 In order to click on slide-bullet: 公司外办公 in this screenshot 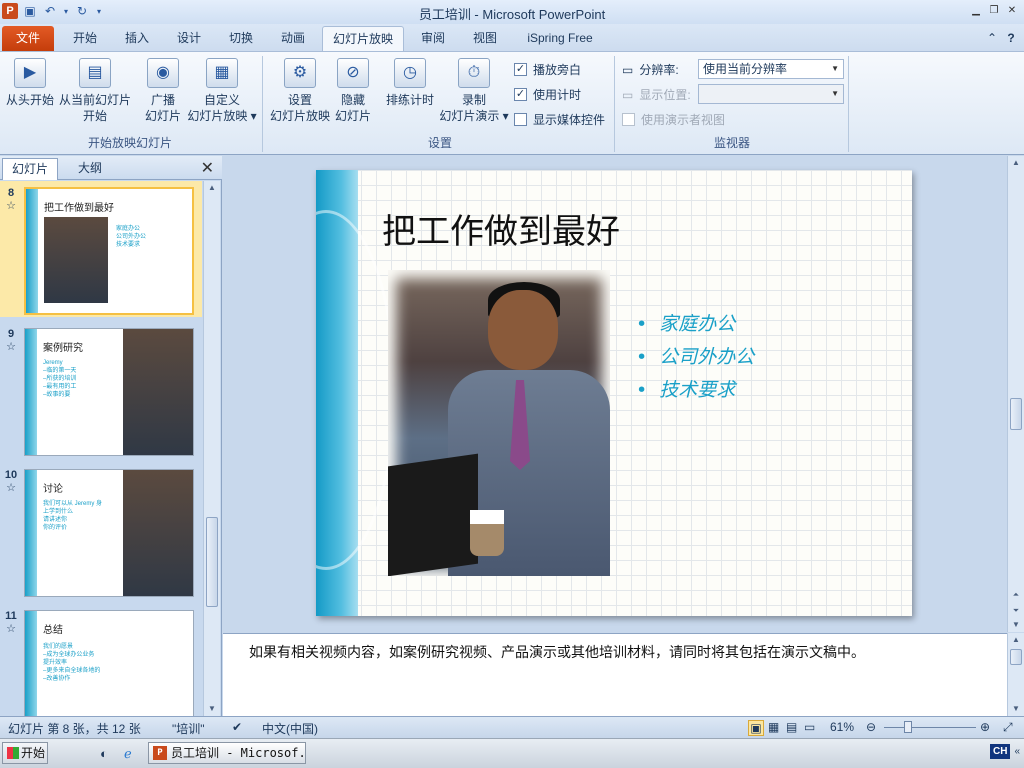, I will do `click(707, 357)`.